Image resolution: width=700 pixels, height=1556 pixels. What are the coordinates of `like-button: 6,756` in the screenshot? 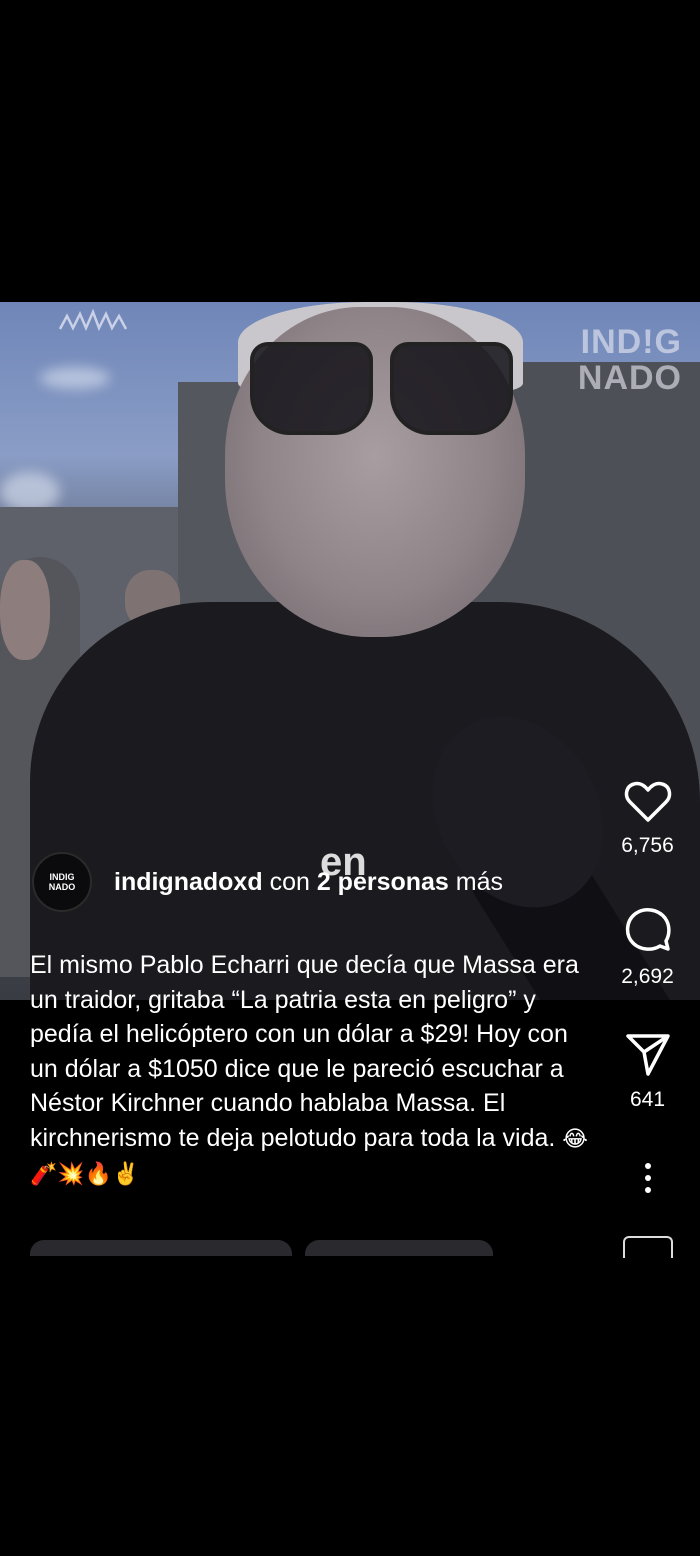 It's located at (647, 819).